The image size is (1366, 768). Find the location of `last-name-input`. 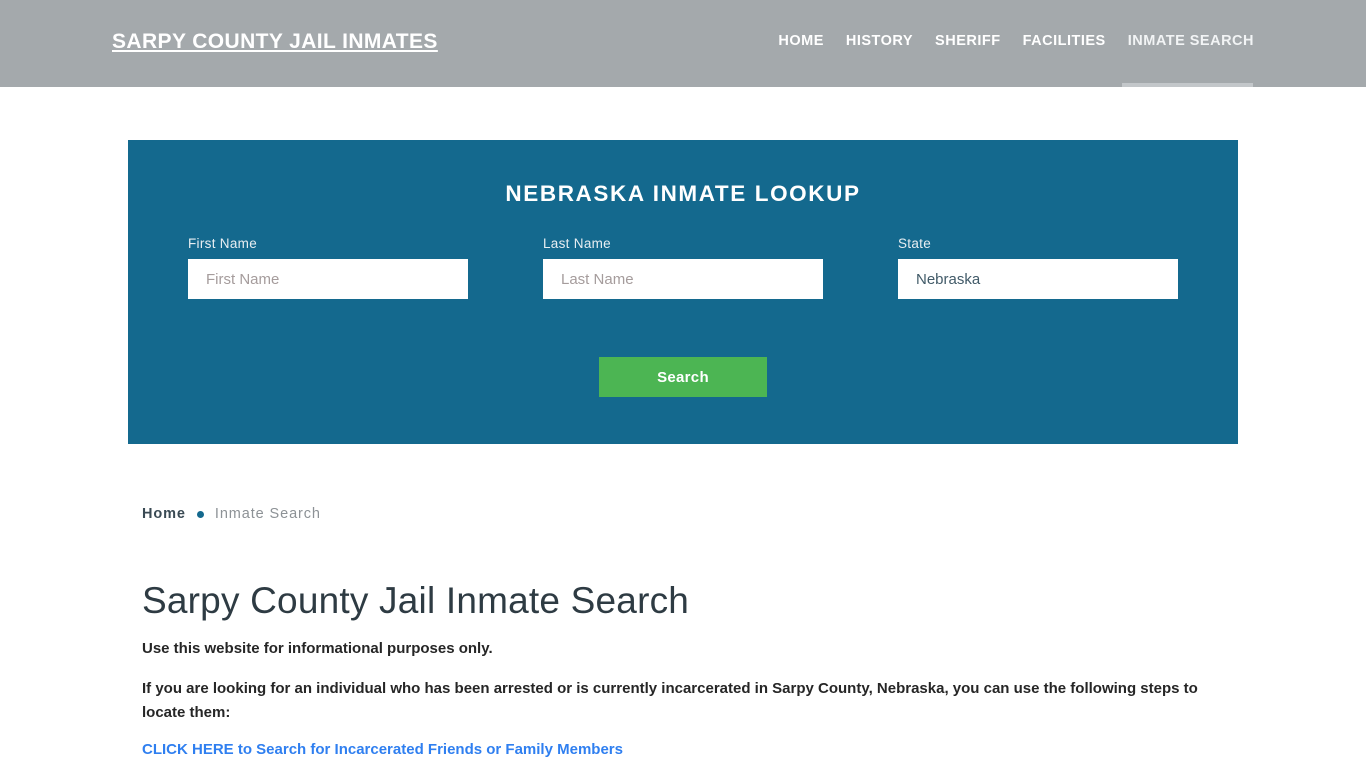

last-name-input is located at coordinates (683, 279).